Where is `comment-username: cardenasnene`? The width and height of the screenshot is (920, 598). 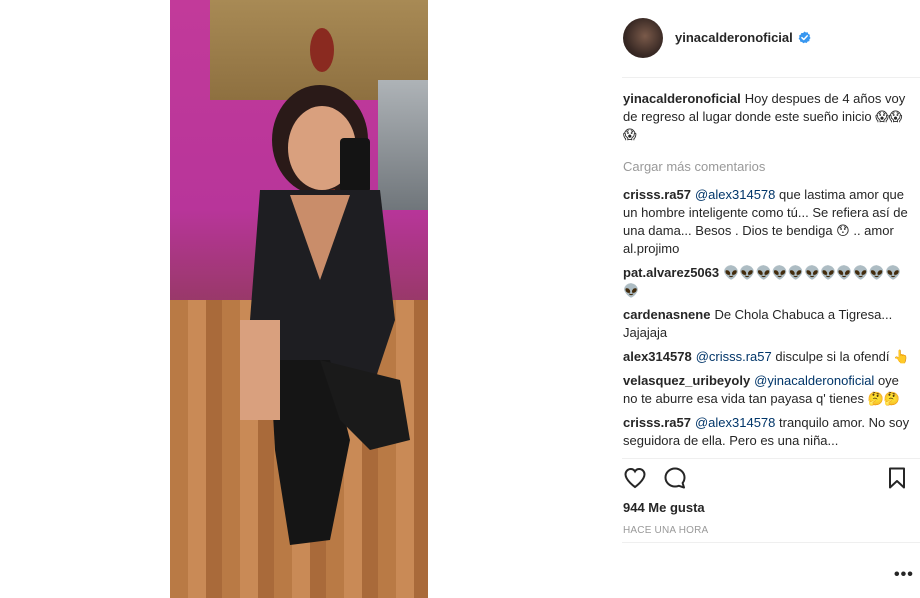
comment-username: cardenasnene is located at coordinates (666, 314).